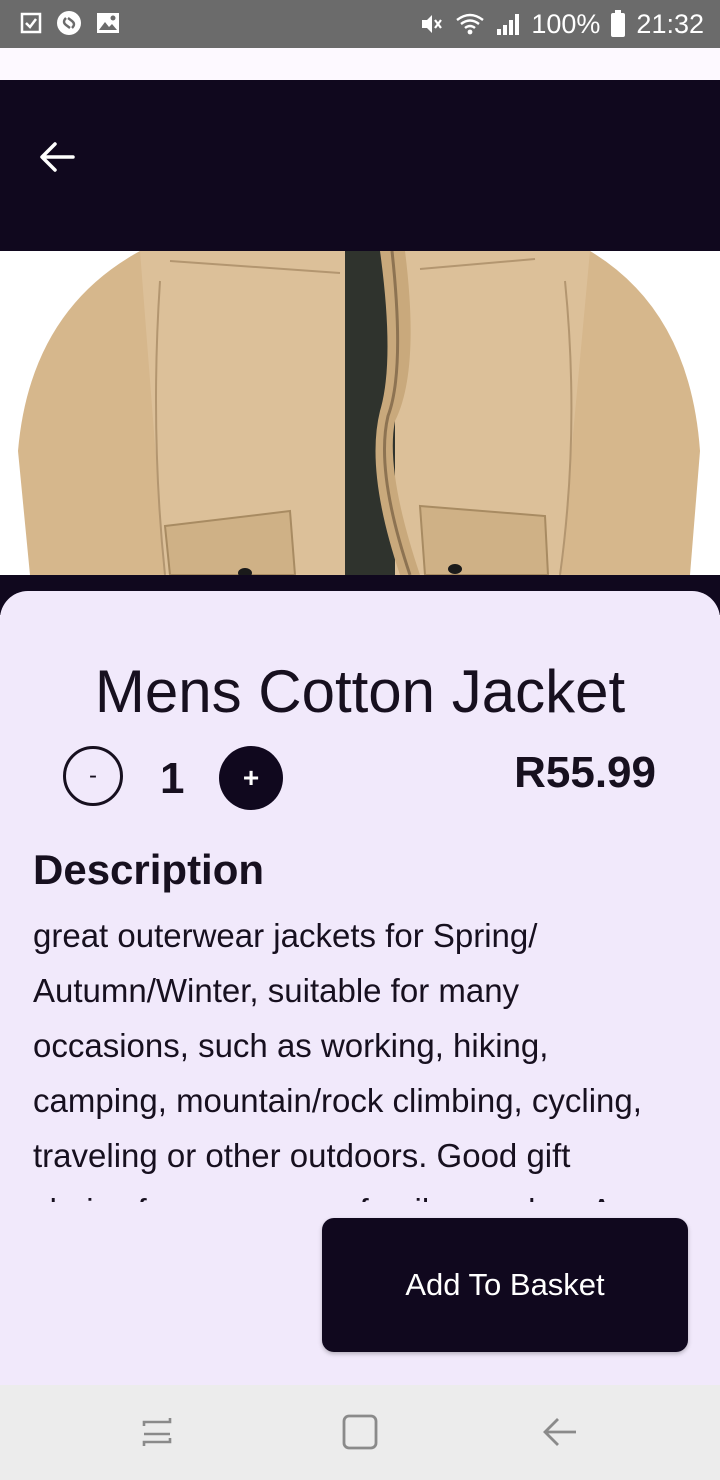 This screenshot has width=720, height=1480. I want to click on back-button, so click(57, 157).